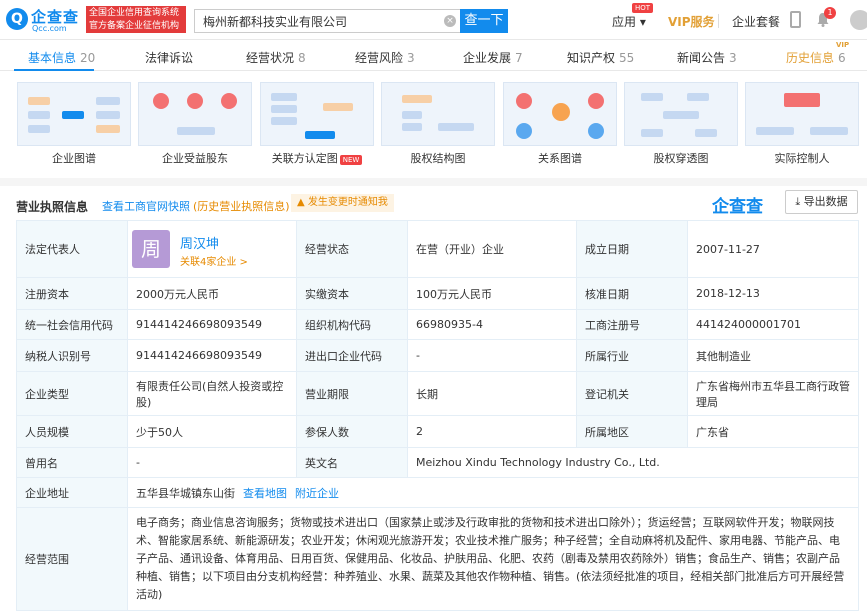  What do you see at coordinates (72, 492) in the screenshot?
I see `table-key: 企业地址` at bounding box center [72, 492].